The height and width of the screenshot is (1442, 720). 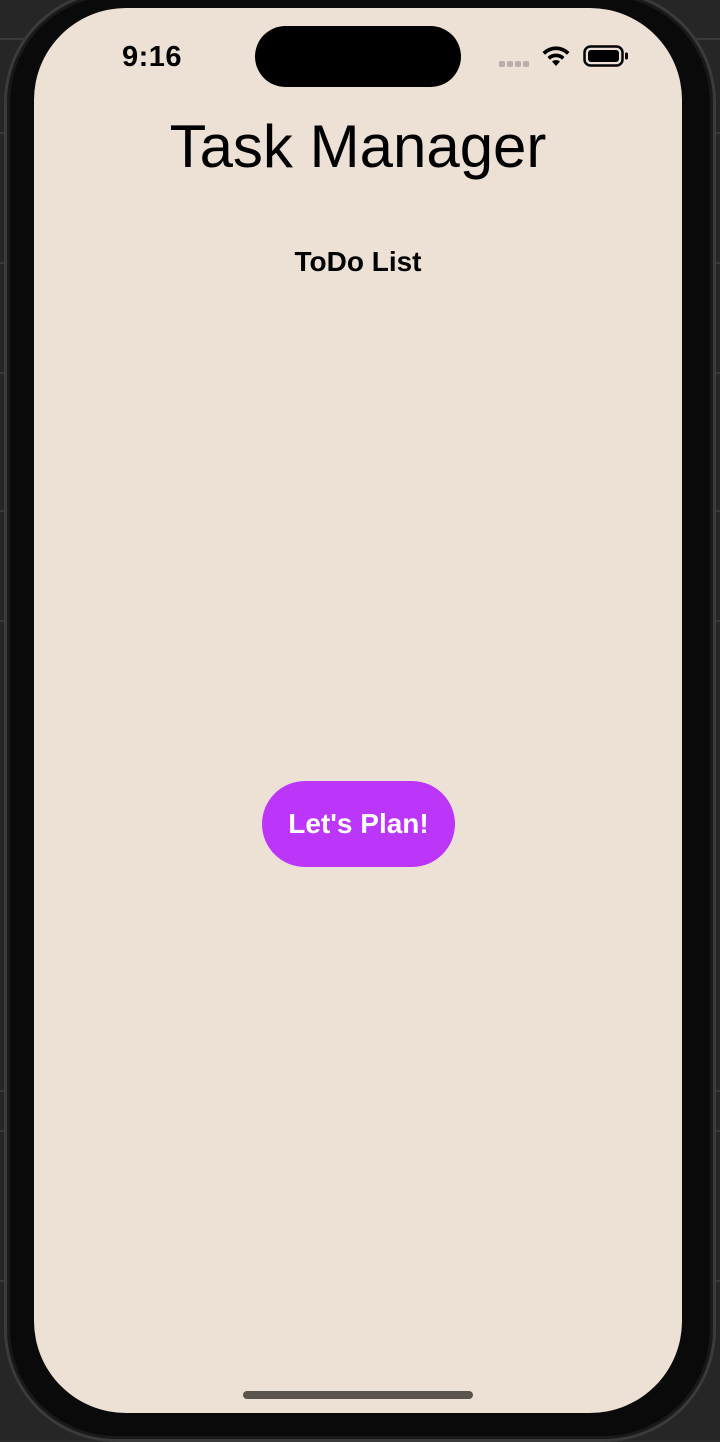 I want to click on home-indicator, so click(x=358, y=1395).